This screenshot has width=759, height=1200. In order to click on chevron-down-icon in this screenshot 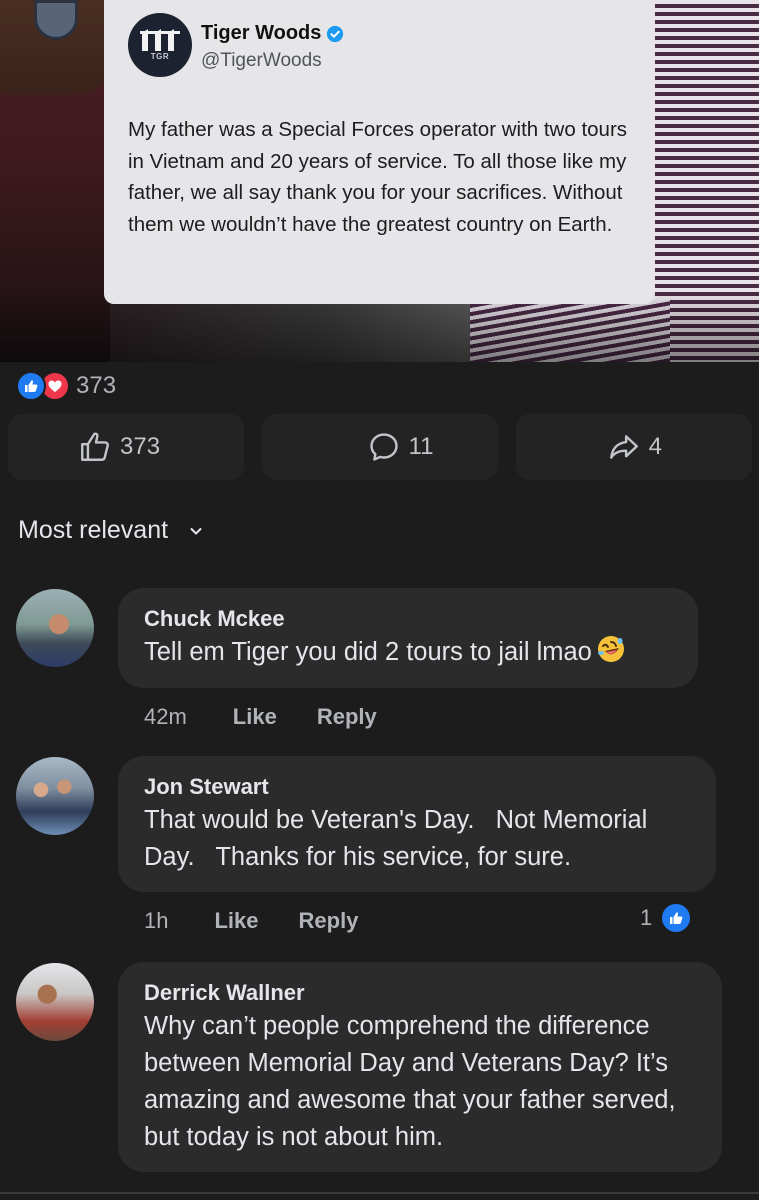, I will do `click(196, 530)`.